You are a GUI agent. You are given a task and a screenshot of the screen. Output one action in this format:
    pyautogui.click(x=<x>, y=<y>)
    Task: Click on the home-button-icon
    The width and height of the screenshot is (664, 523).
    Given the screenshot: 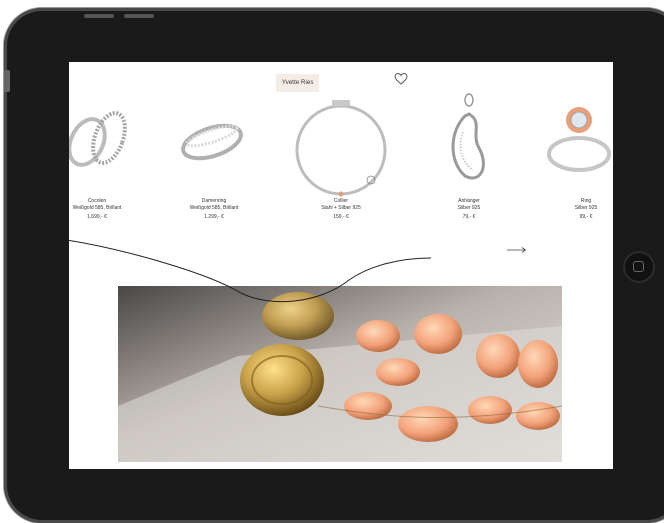 What is the action you would take?
    pyautogui.click(x=638, y=266)
    